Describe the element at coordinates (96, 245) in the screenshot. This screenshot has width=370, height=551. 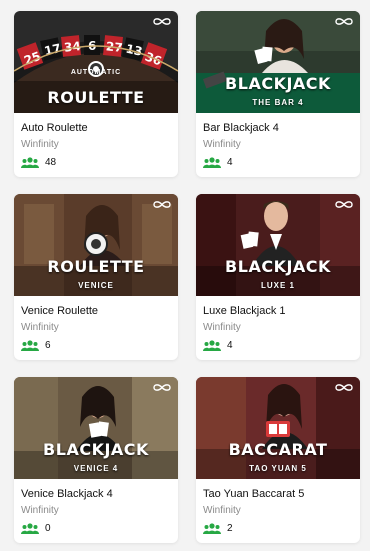
I see `game-thumbnail: ROULETTE VENICE` at that location.